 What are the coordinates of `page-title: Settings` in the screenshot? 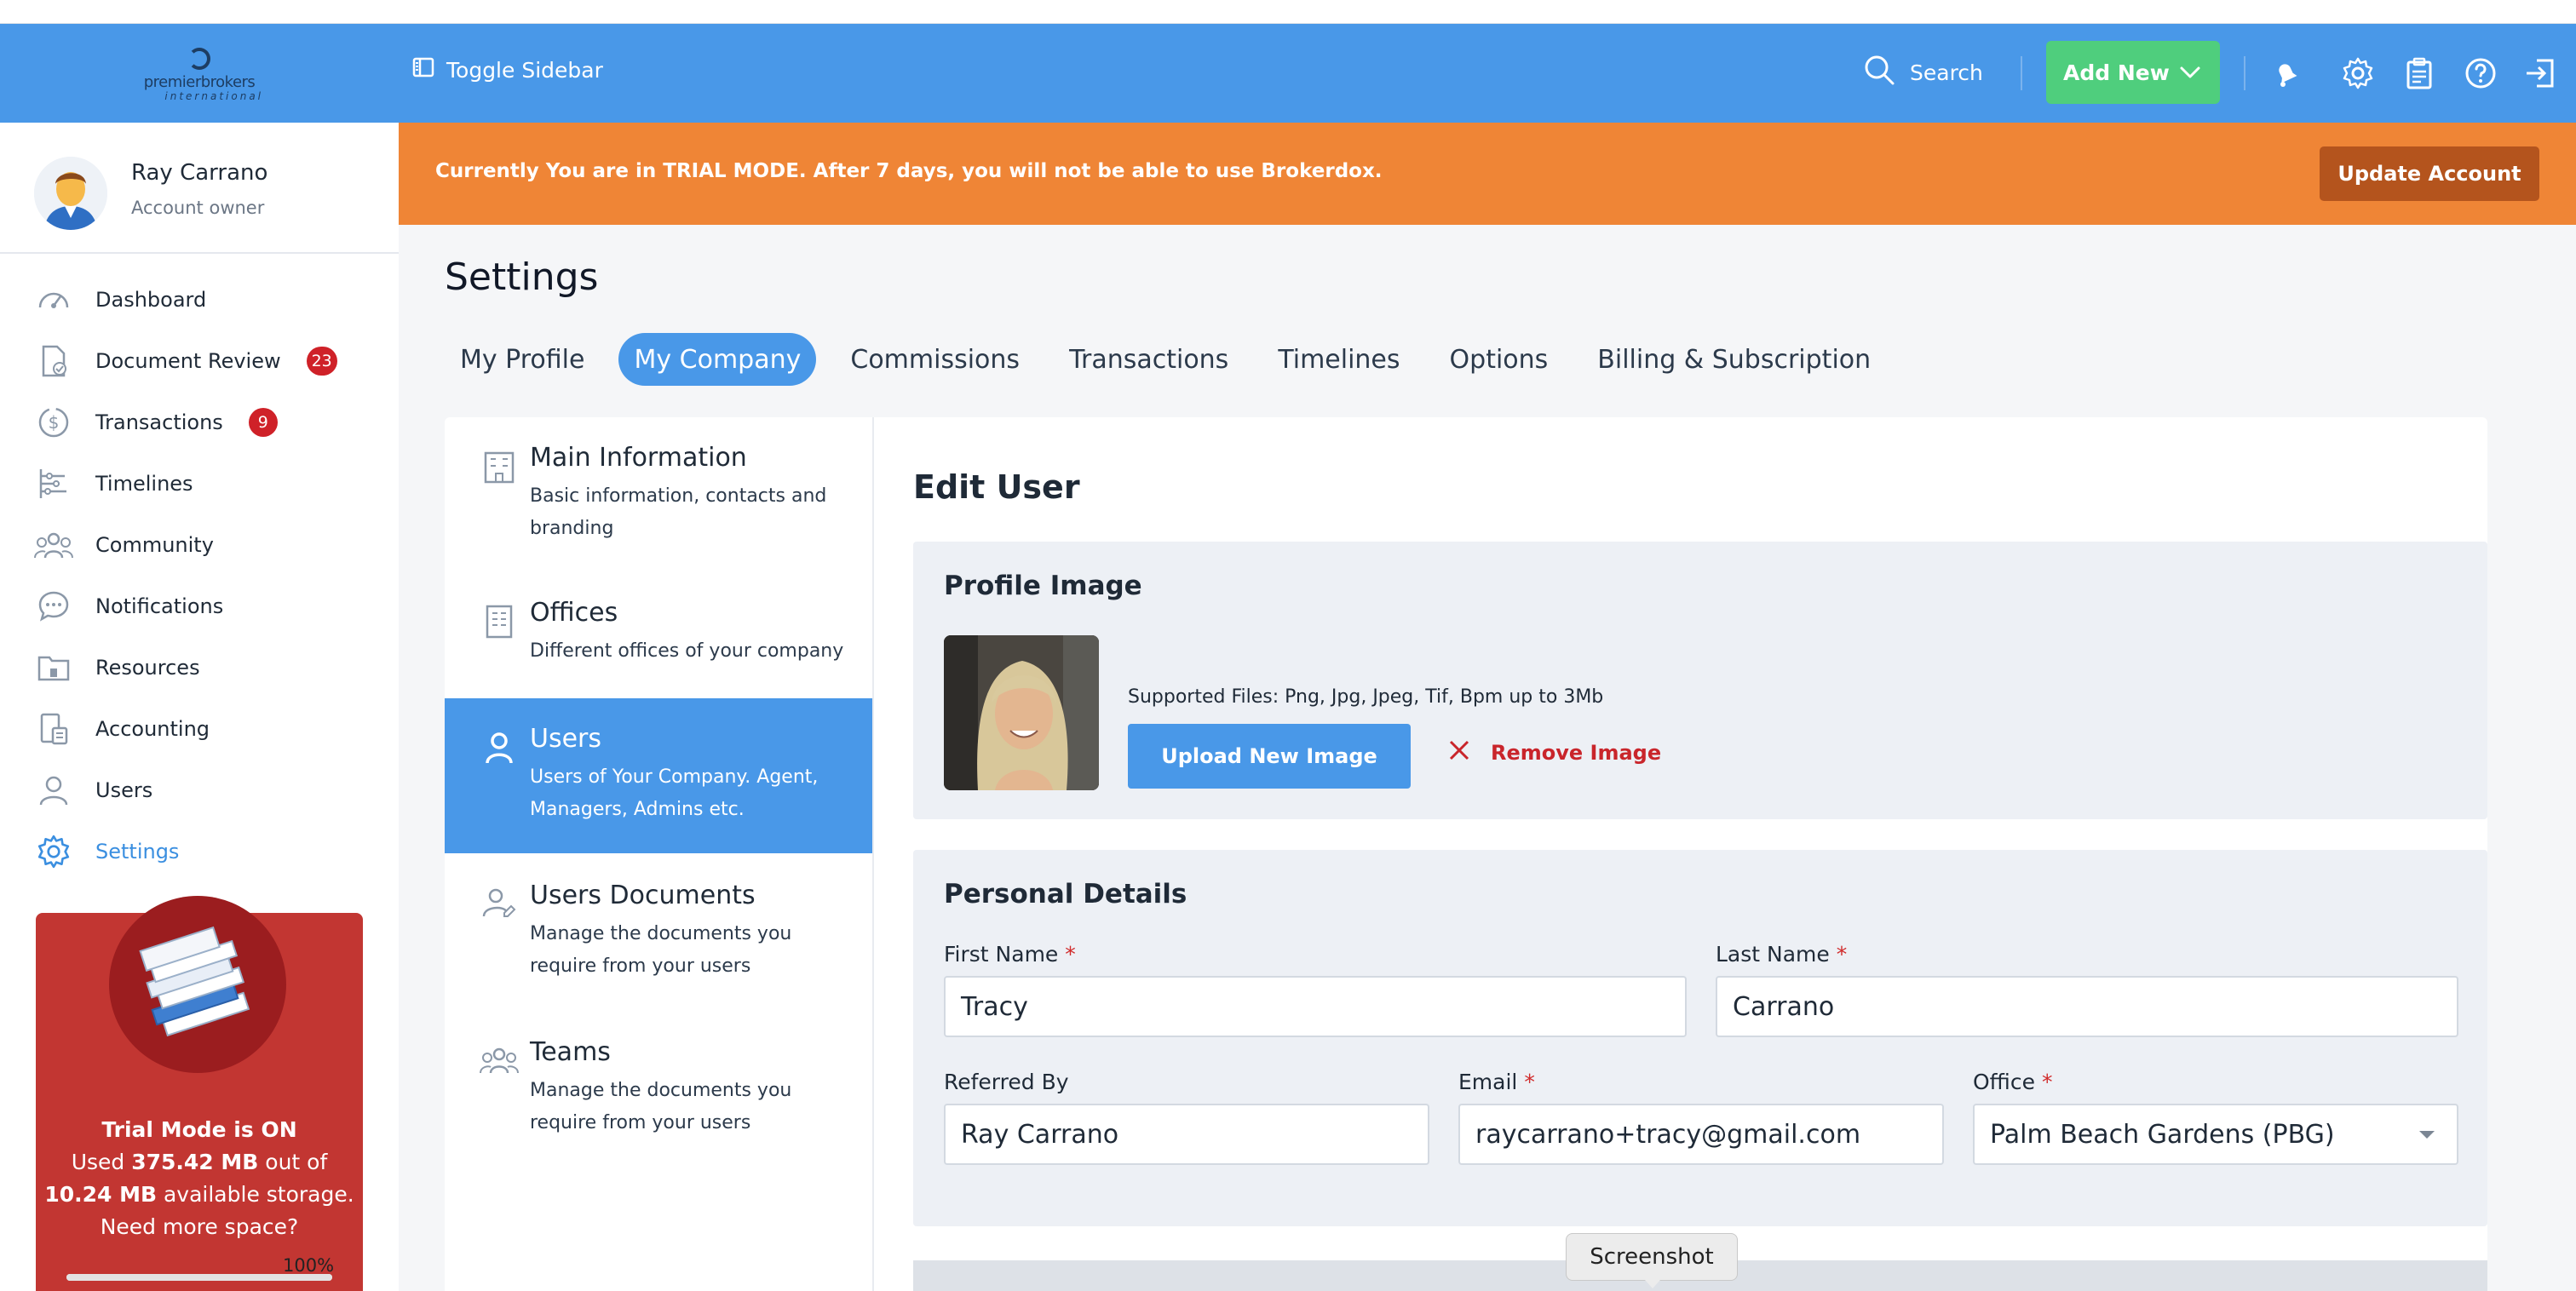 It's located at (522, 277).